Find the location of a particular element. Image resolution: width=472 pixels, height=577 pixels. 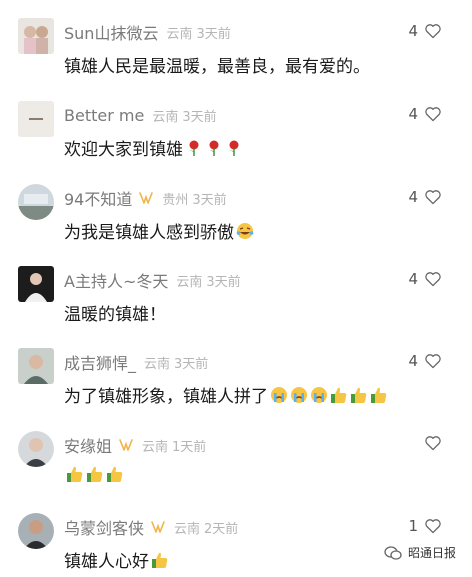

comment-text-content: 镇雄人心好 is located at coordinates (106, 562).